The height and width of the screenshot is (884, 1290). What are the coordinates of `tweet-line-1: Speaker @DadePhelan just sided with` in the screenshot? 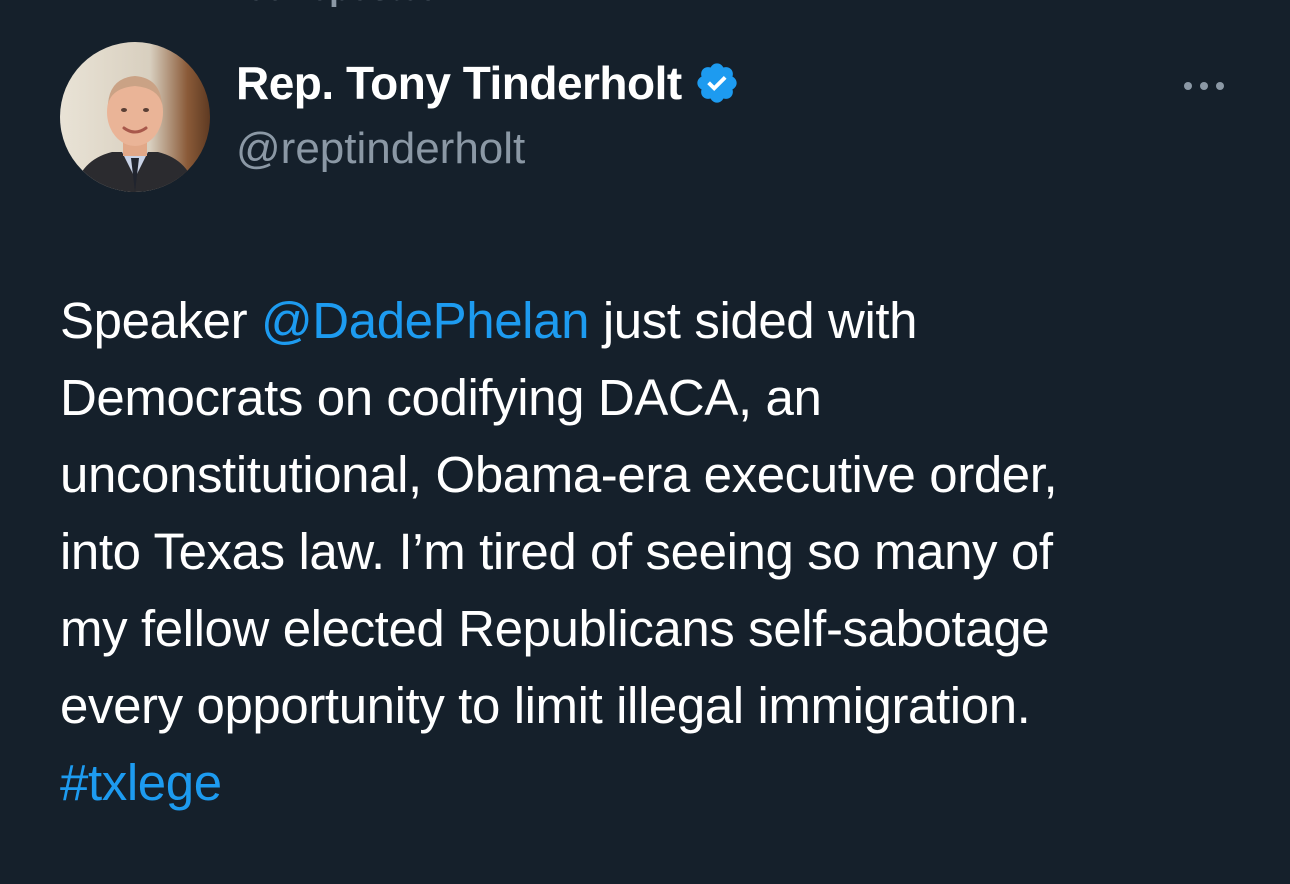 It's located at (660, 320).